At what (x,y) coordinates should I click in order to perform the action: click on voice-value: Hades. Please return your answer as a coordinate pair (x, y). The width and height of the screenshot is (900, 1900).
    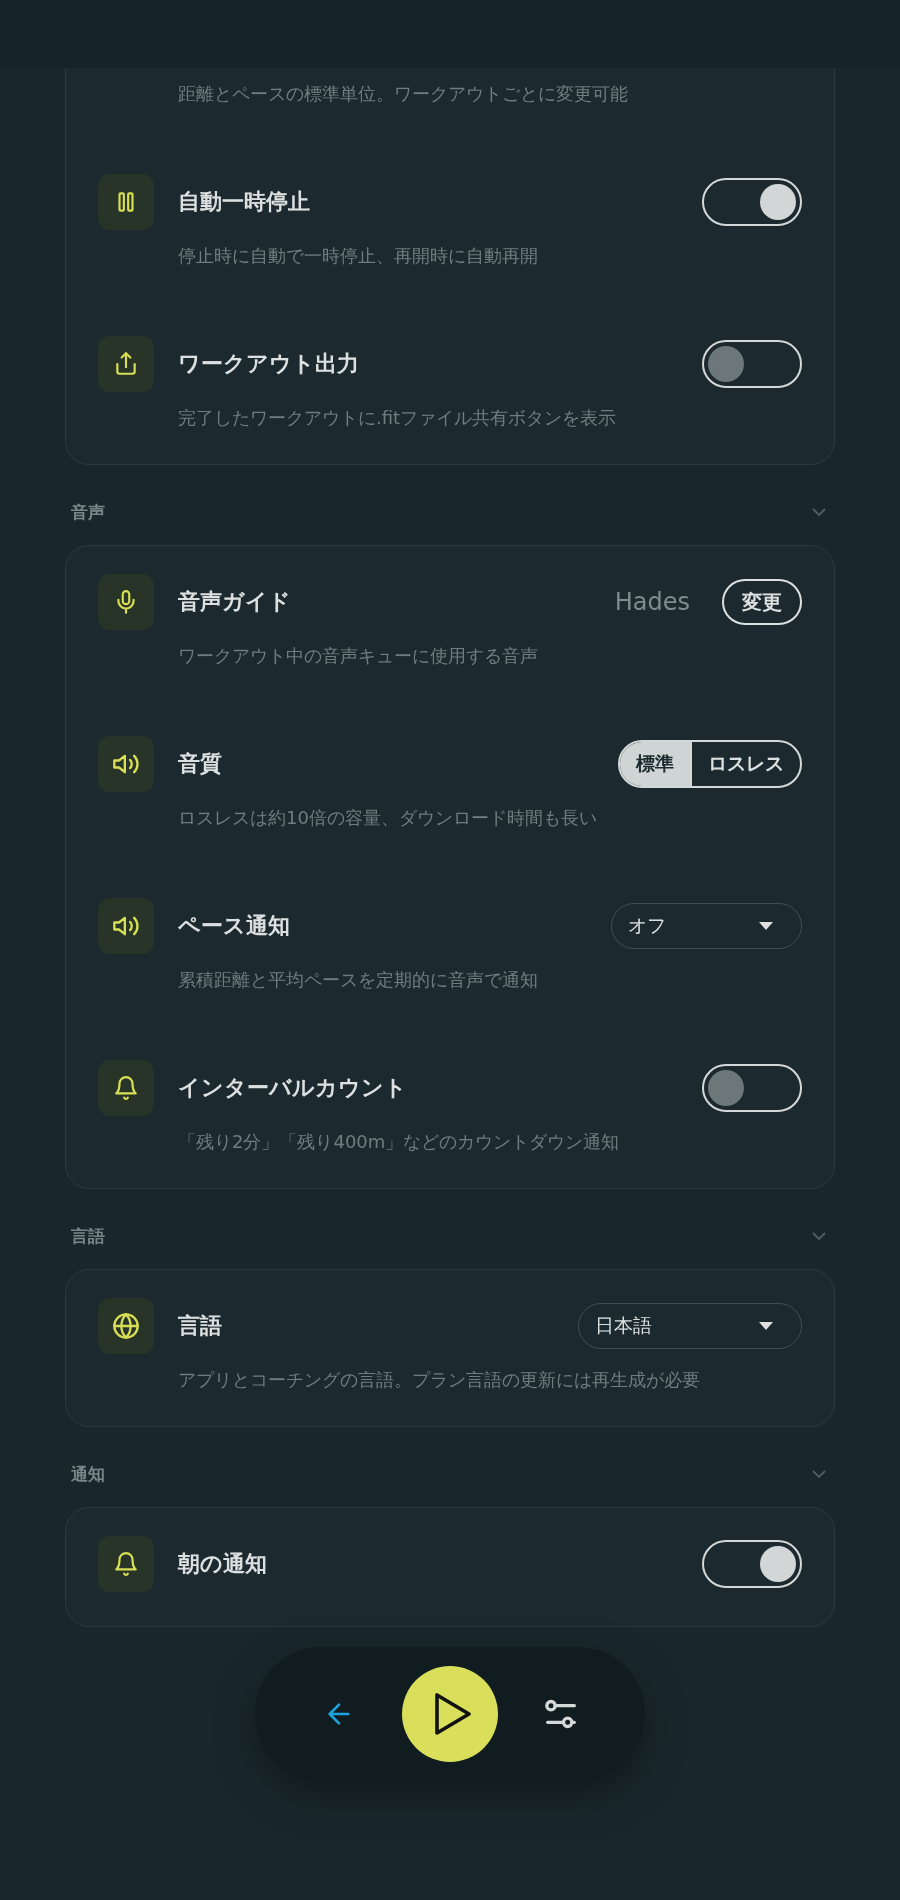
    Looking at the image, I should click on (652, 602).